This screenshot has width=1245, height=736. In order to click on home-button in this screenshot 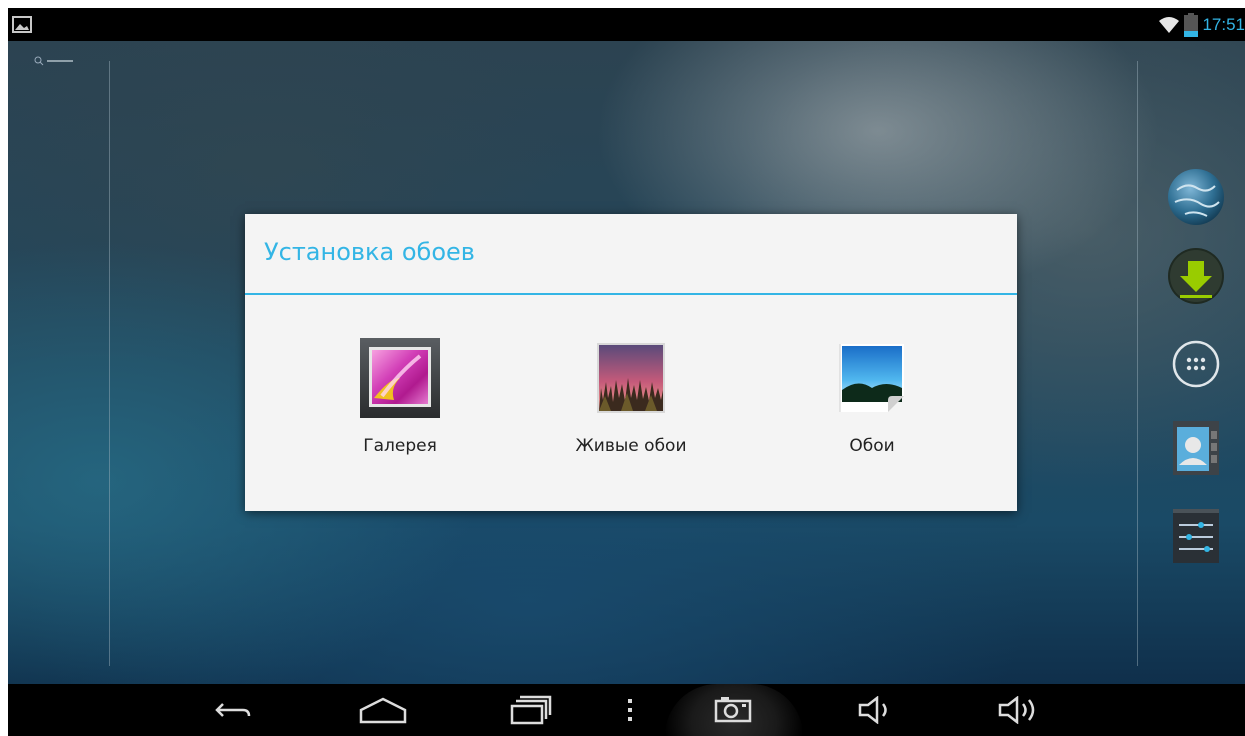, I will do `click(383, 710)`.